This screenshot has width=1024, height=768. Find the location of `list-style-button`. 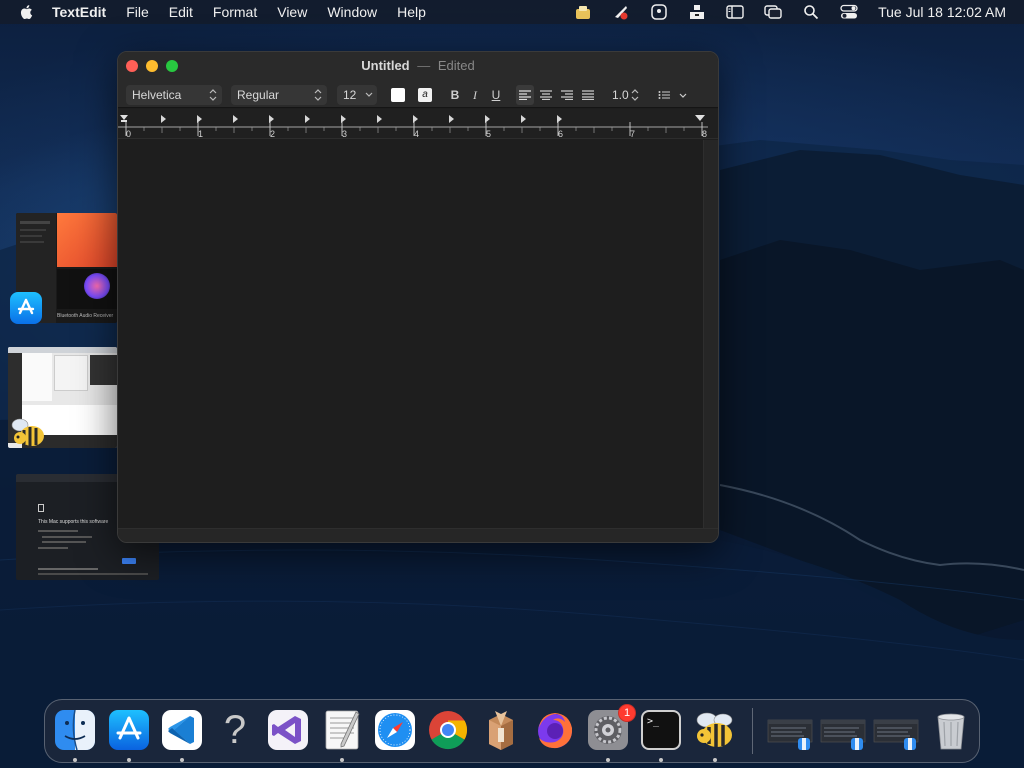

list-style-button is located at coordinates (673, 95).